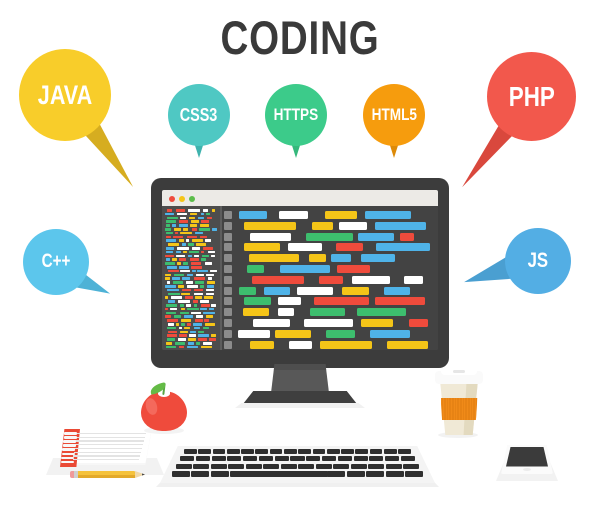 The width and height of the screenshot is (600, 514). What do you see at coordinates (296, 121) in the screenshot?
I see `balloon-https: HTTPS` at bounding box center [296, 121].